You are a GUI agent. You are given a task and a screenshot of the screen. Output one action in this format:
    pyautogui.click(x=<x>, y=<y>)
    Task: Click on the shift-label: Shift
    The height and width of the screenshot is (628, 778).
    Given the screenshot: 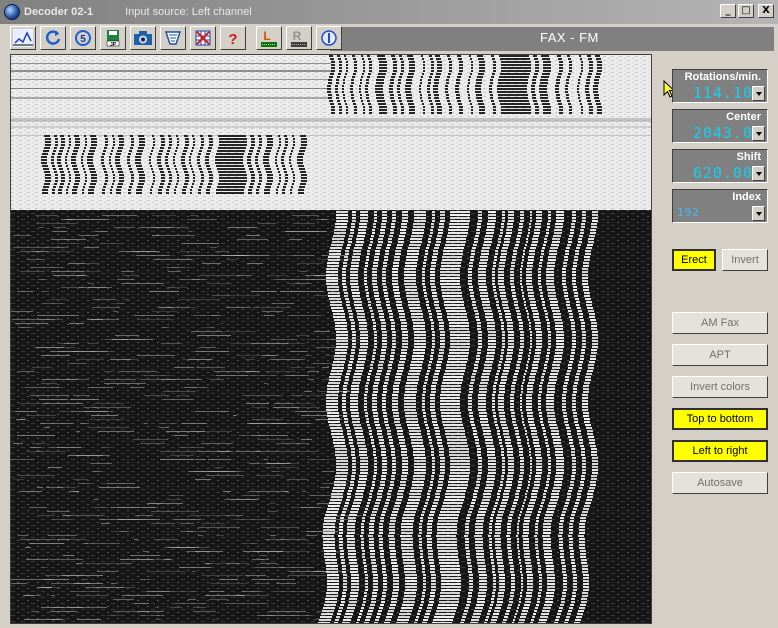 What is the action you would take?
    pyautogui.click(x=748, y=157)
    